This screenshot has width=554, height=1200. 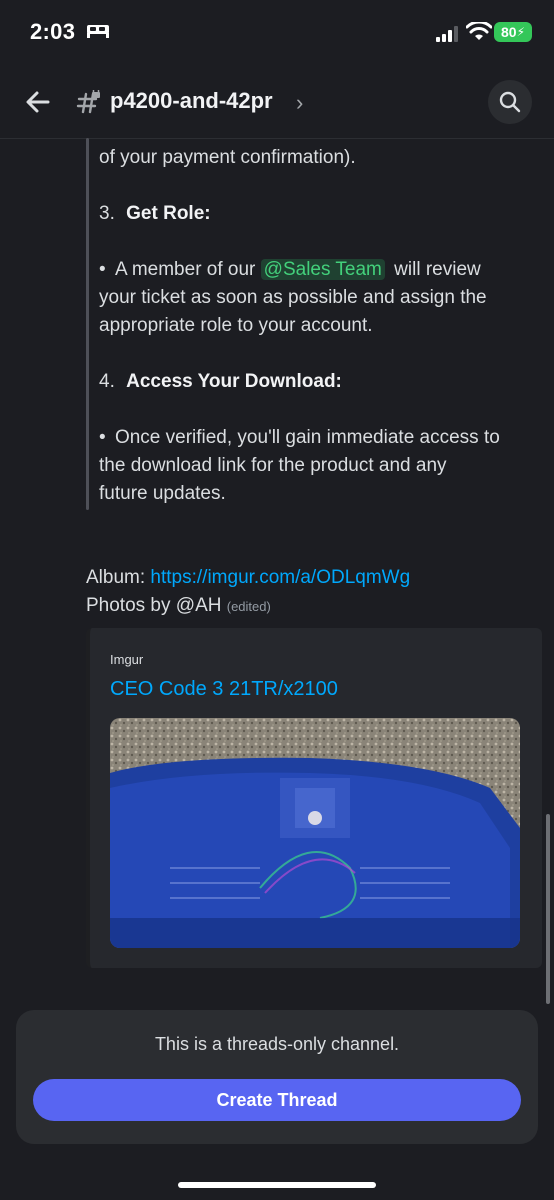 I want to click on blockquote-bar, so click(x=87, y=324).